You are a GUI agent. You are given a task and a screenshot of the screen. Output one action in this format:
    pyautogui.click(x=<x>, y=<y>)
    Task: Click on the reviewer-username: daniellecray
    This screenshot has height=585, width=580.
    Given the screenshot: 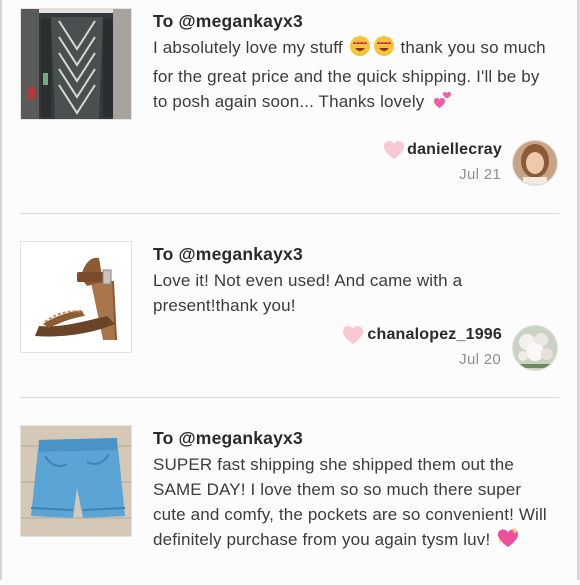 What is the action you would take?
    pyautogui.click(x=454, y=150)
    